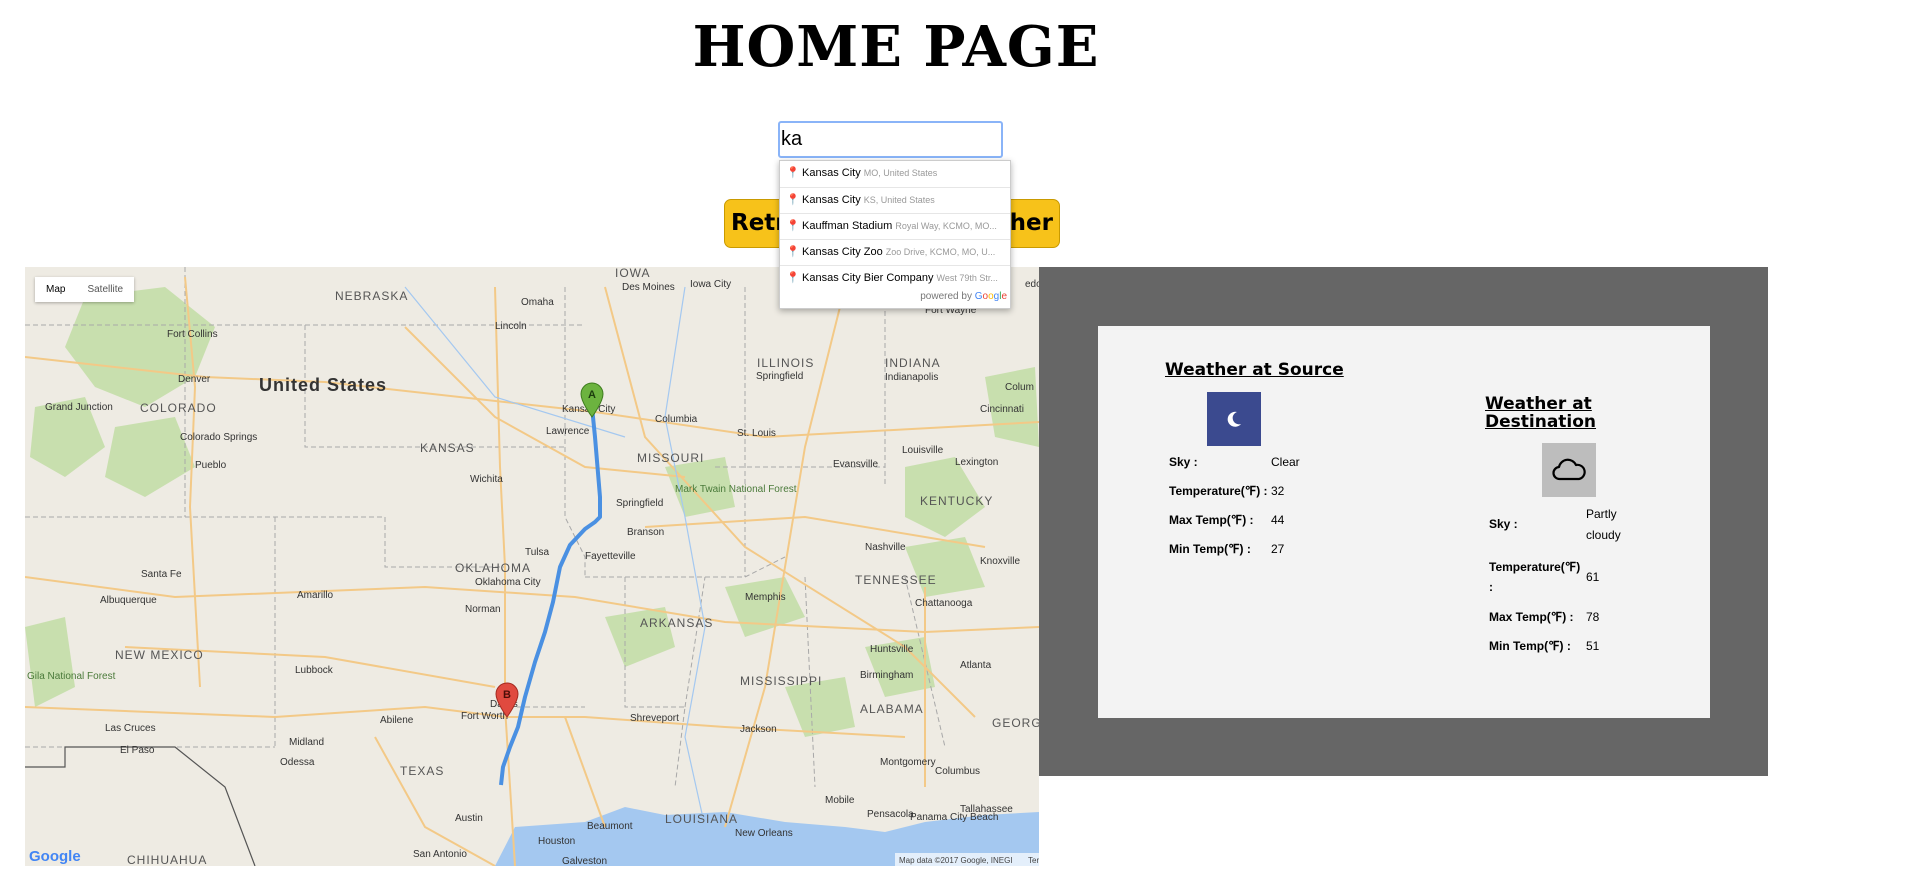  I want to click on source-weather-title: Weather at Source, so click(1254, 370).